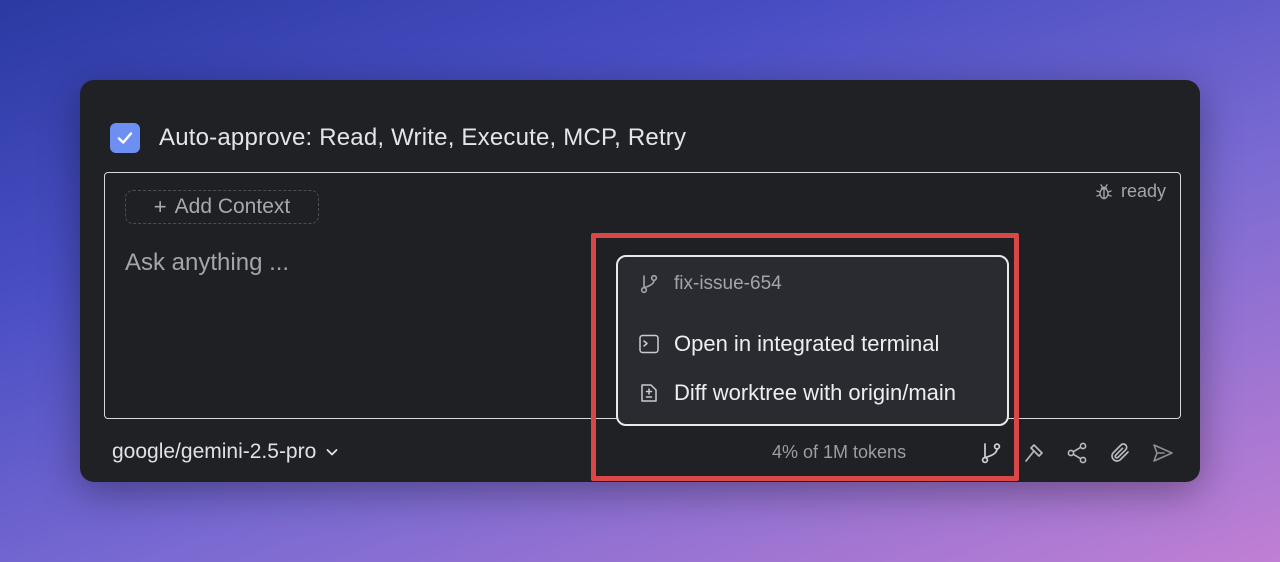 This screenshot has width=1280, height=562. I want to click on highlight-box, so click(805, 357).